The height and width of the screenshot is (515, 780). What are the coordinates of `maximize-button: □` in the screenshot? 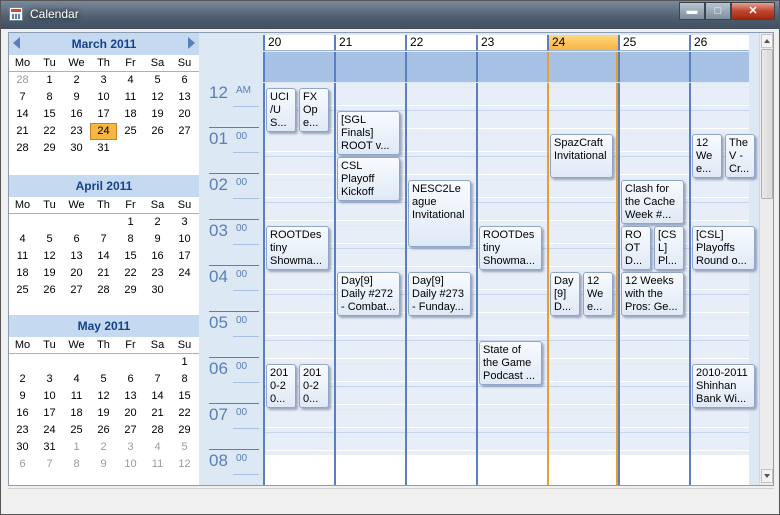 It's located at (718, 11).